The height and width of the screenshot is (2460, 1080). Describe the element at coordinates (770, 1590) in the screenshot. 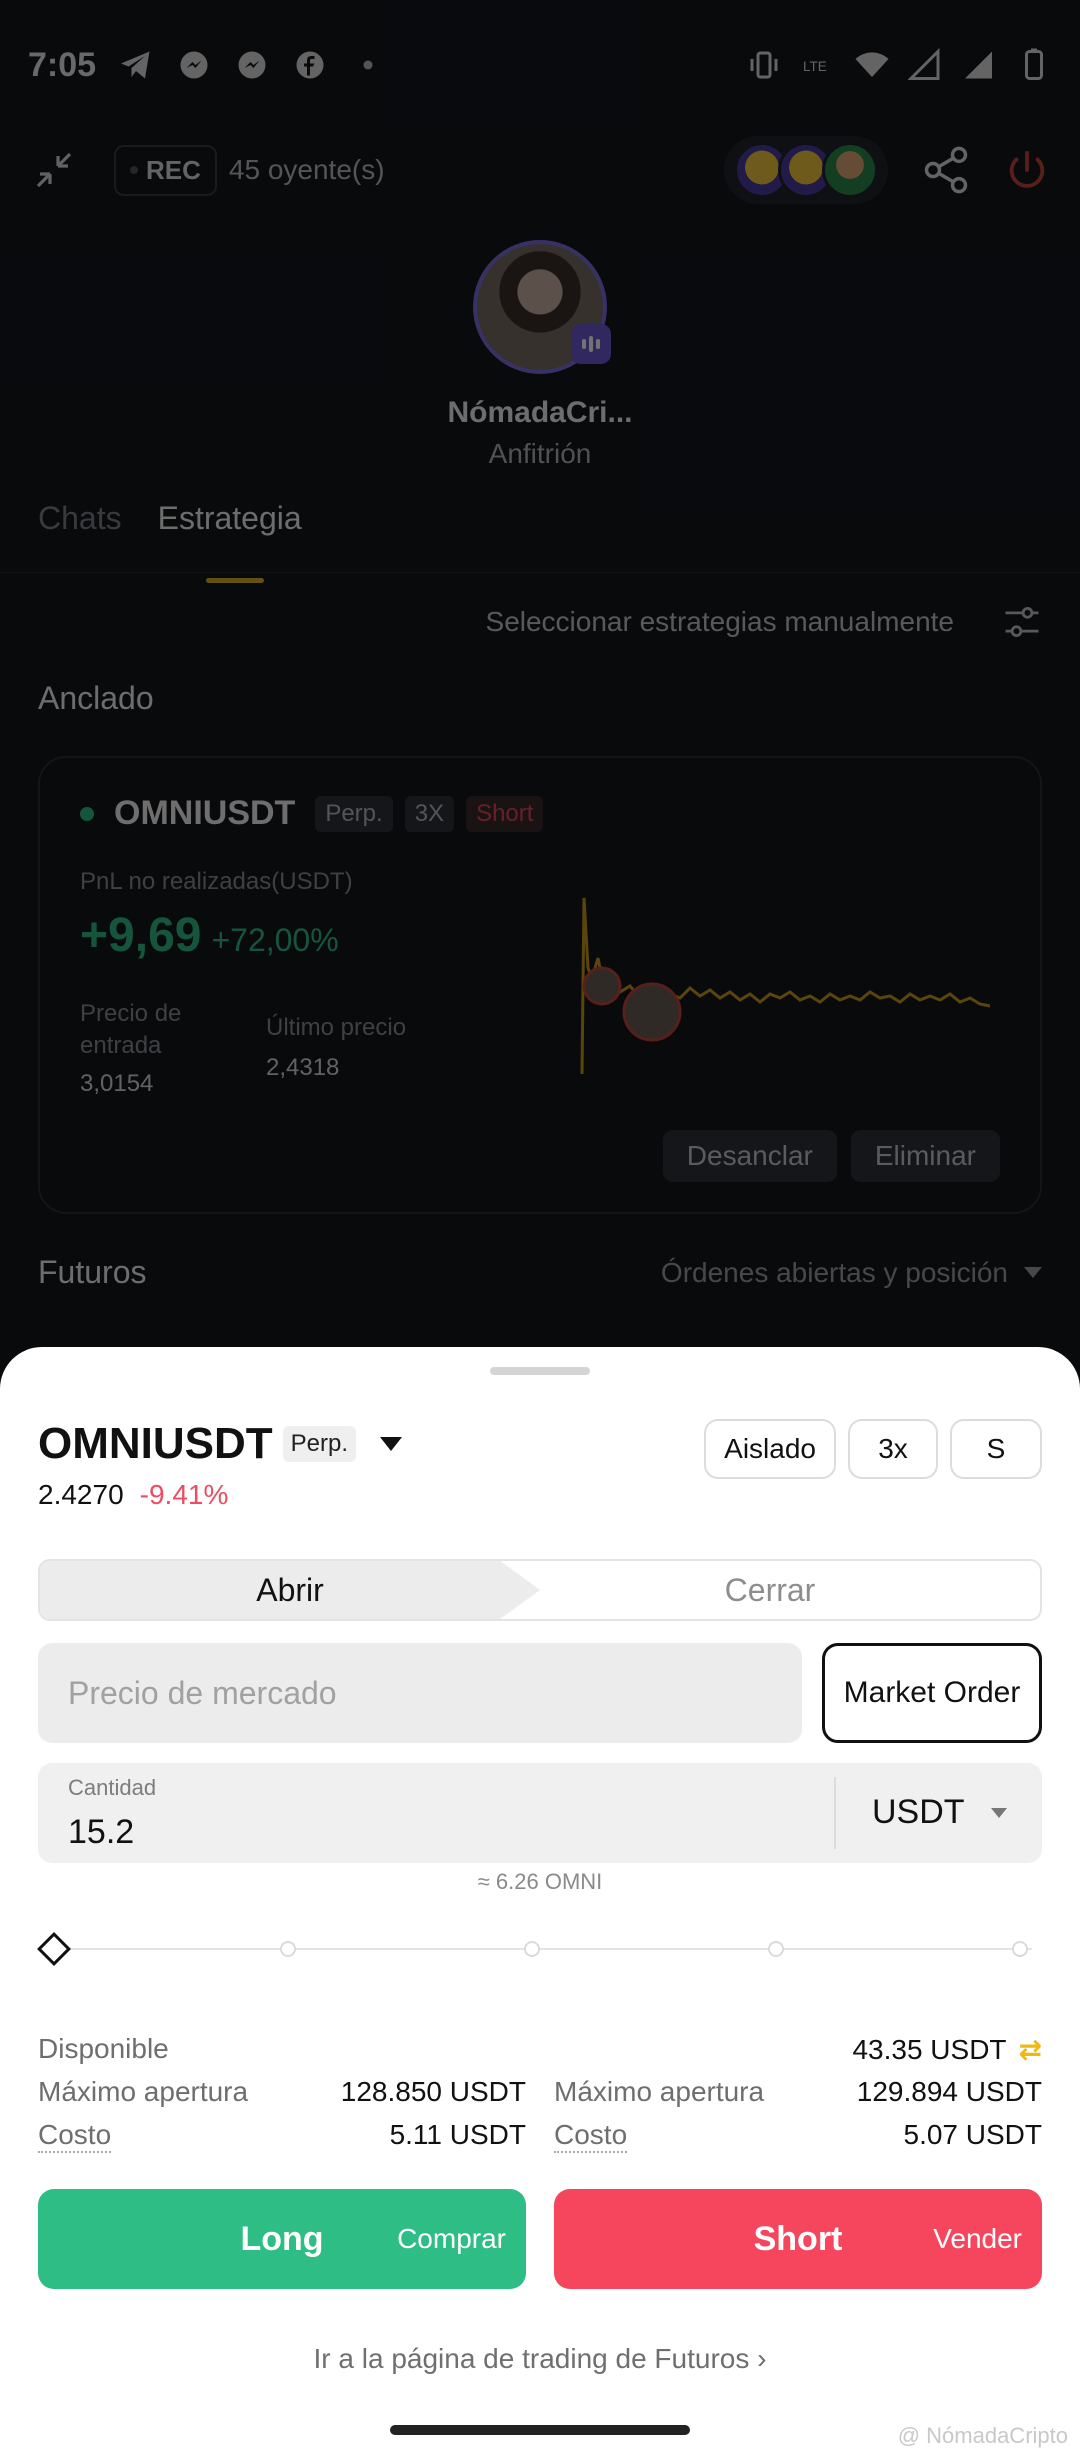

I see `tab-close: Cerrar` at that location.